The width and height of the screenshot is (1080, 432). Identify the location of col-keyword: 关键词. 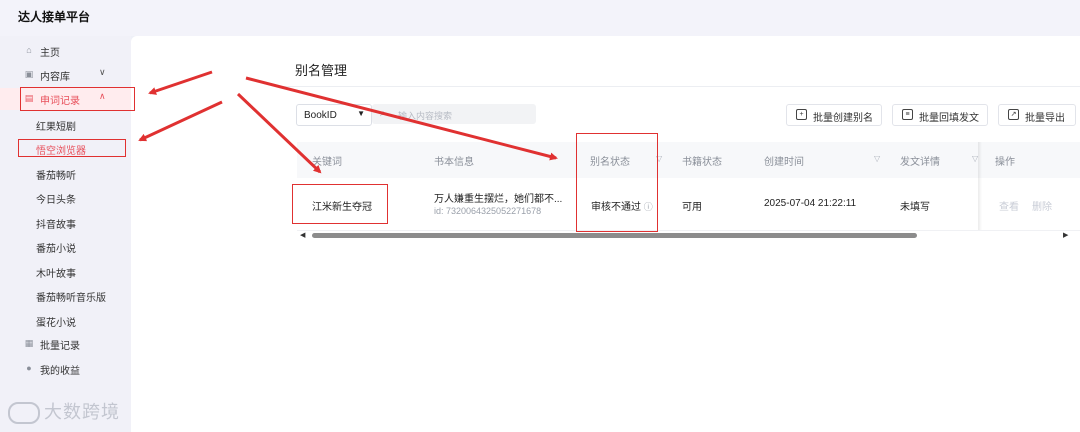
(327, 162).